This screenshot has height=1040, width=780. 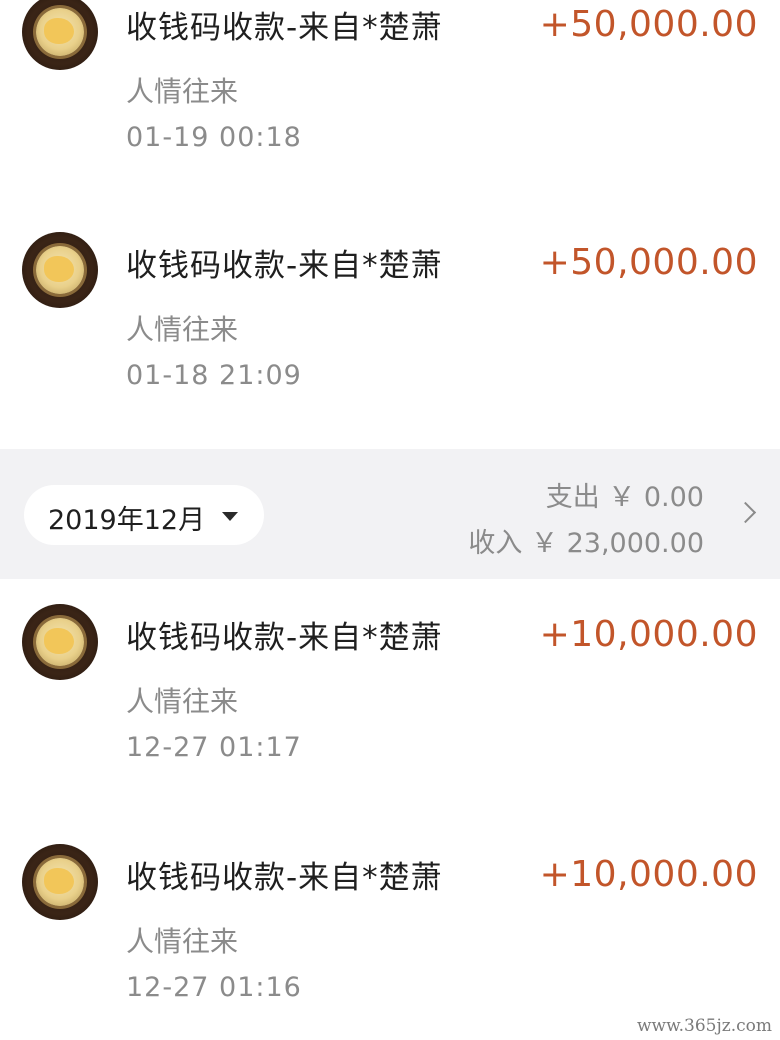 What do you see at coordinates (230, 516) in the screenshot?
I see `caret-down-icon` at bounding box center [230, 516].